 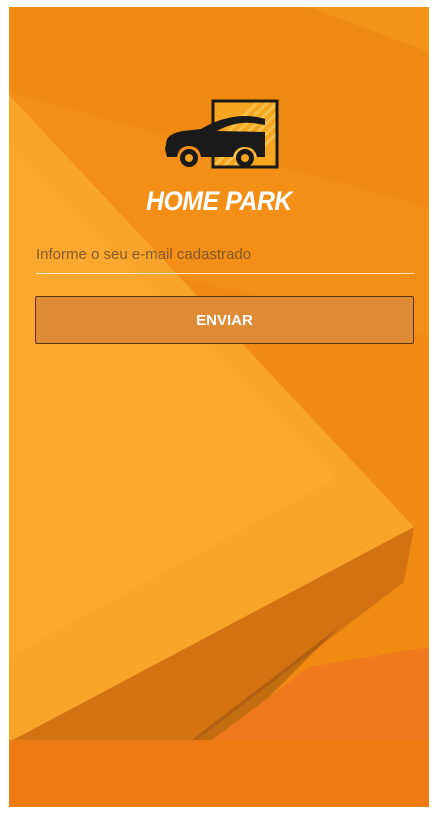 What do you see at coordinates (219, 201) in the screenshot?
I see `brand-name: HOME PARK` at bounding box center [219, 201].